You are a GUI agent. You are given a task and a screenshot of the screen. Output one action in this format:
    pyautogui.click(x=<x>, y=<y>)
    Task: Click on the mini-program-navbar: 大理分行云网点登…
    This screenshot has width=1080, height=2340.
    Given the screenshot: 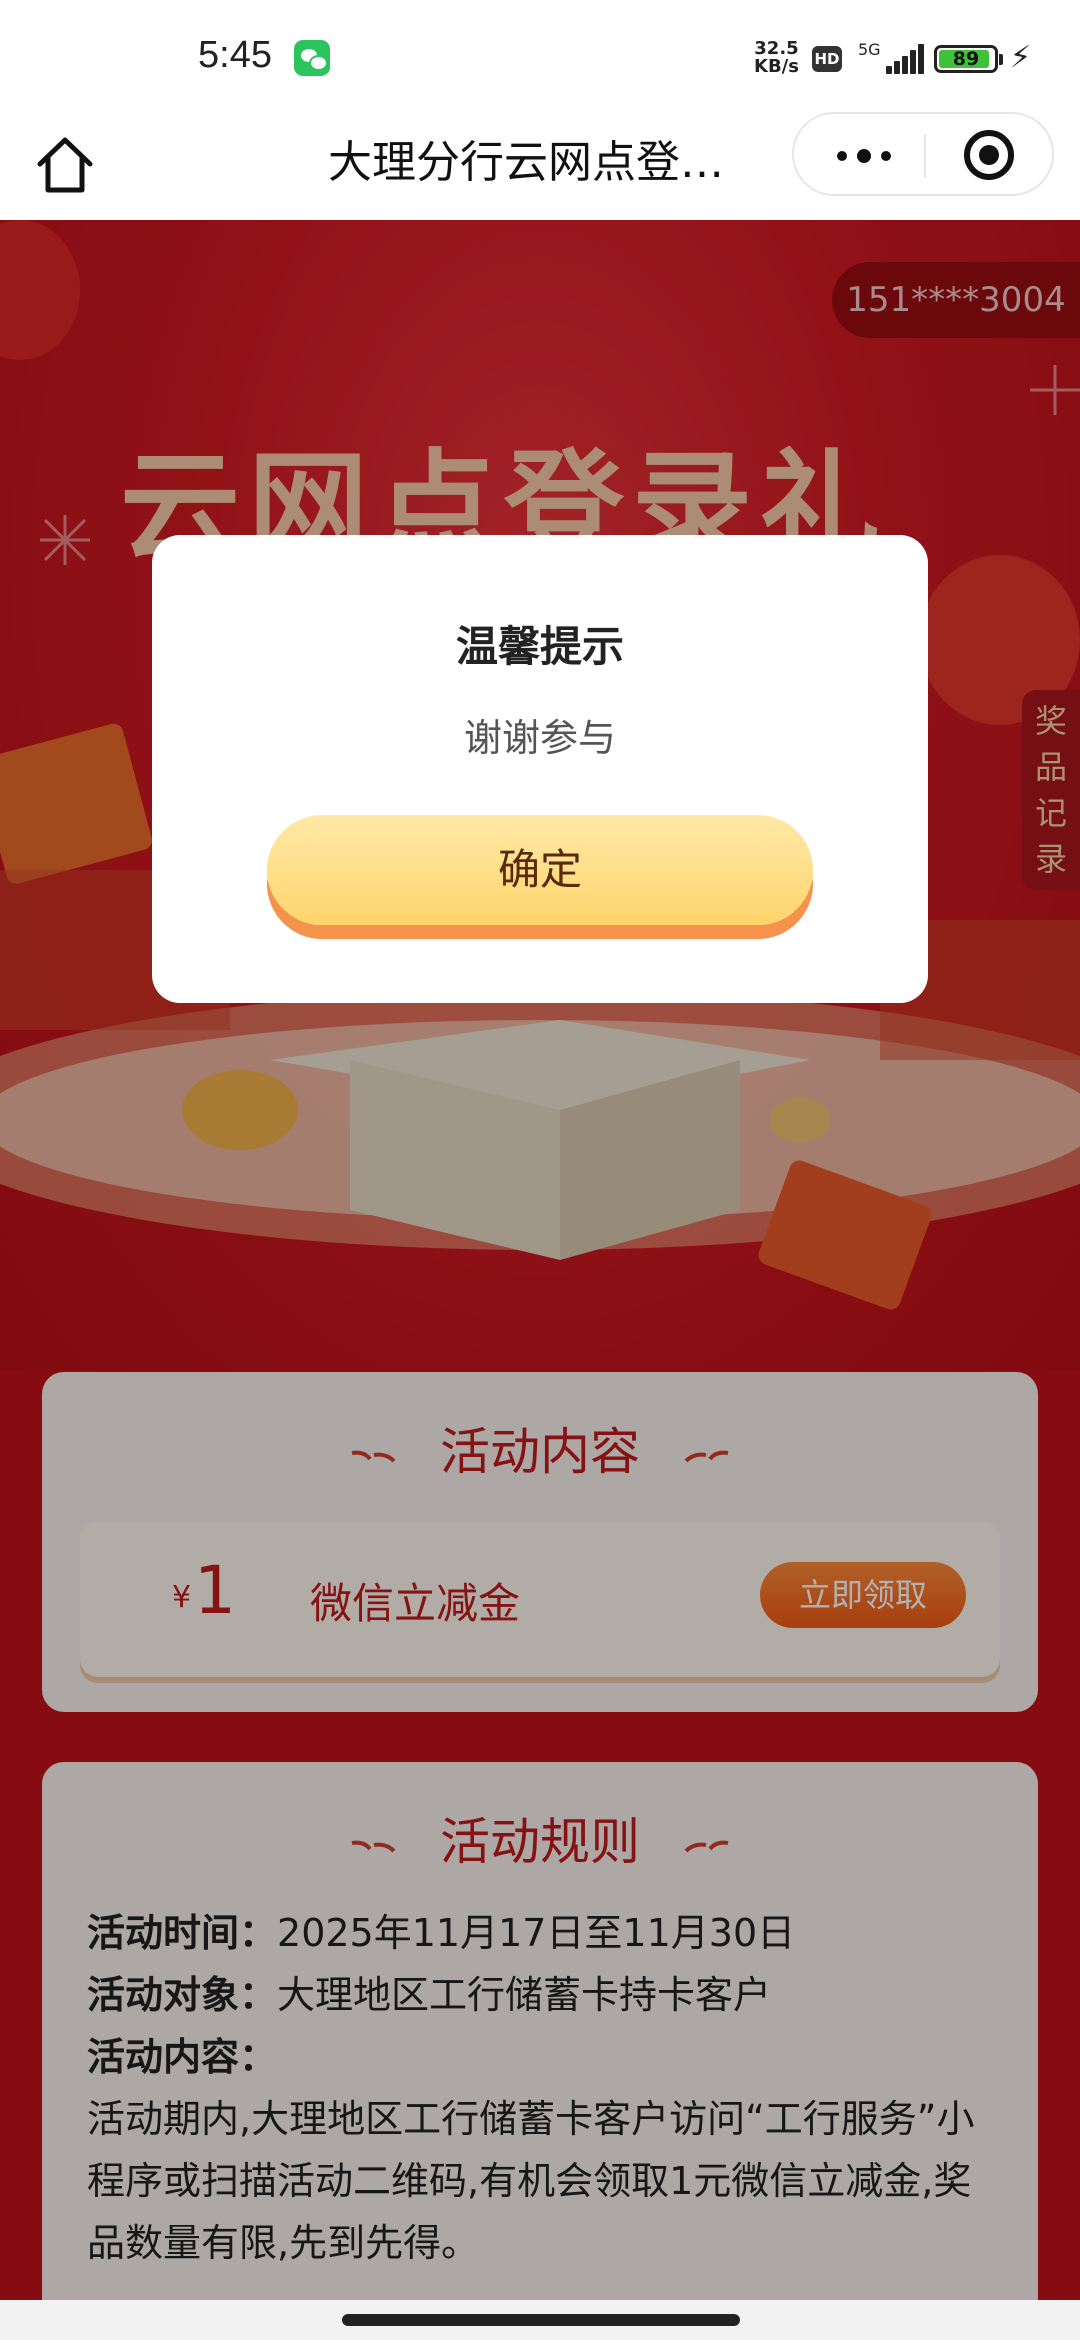 What is the action you would take?
    pyautogui.click(x=540, y=165)
    